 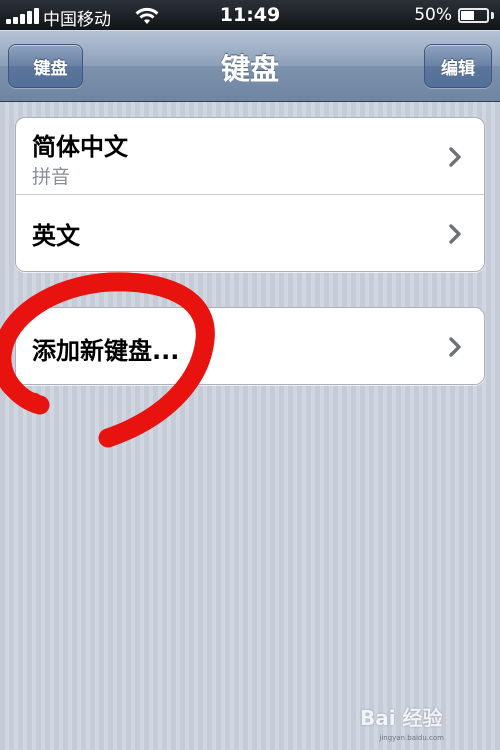 What do you see at coordinates (50, 68) in the screenshot?
I see `back-button-label: 键盘` at bounding box center [50, 68].